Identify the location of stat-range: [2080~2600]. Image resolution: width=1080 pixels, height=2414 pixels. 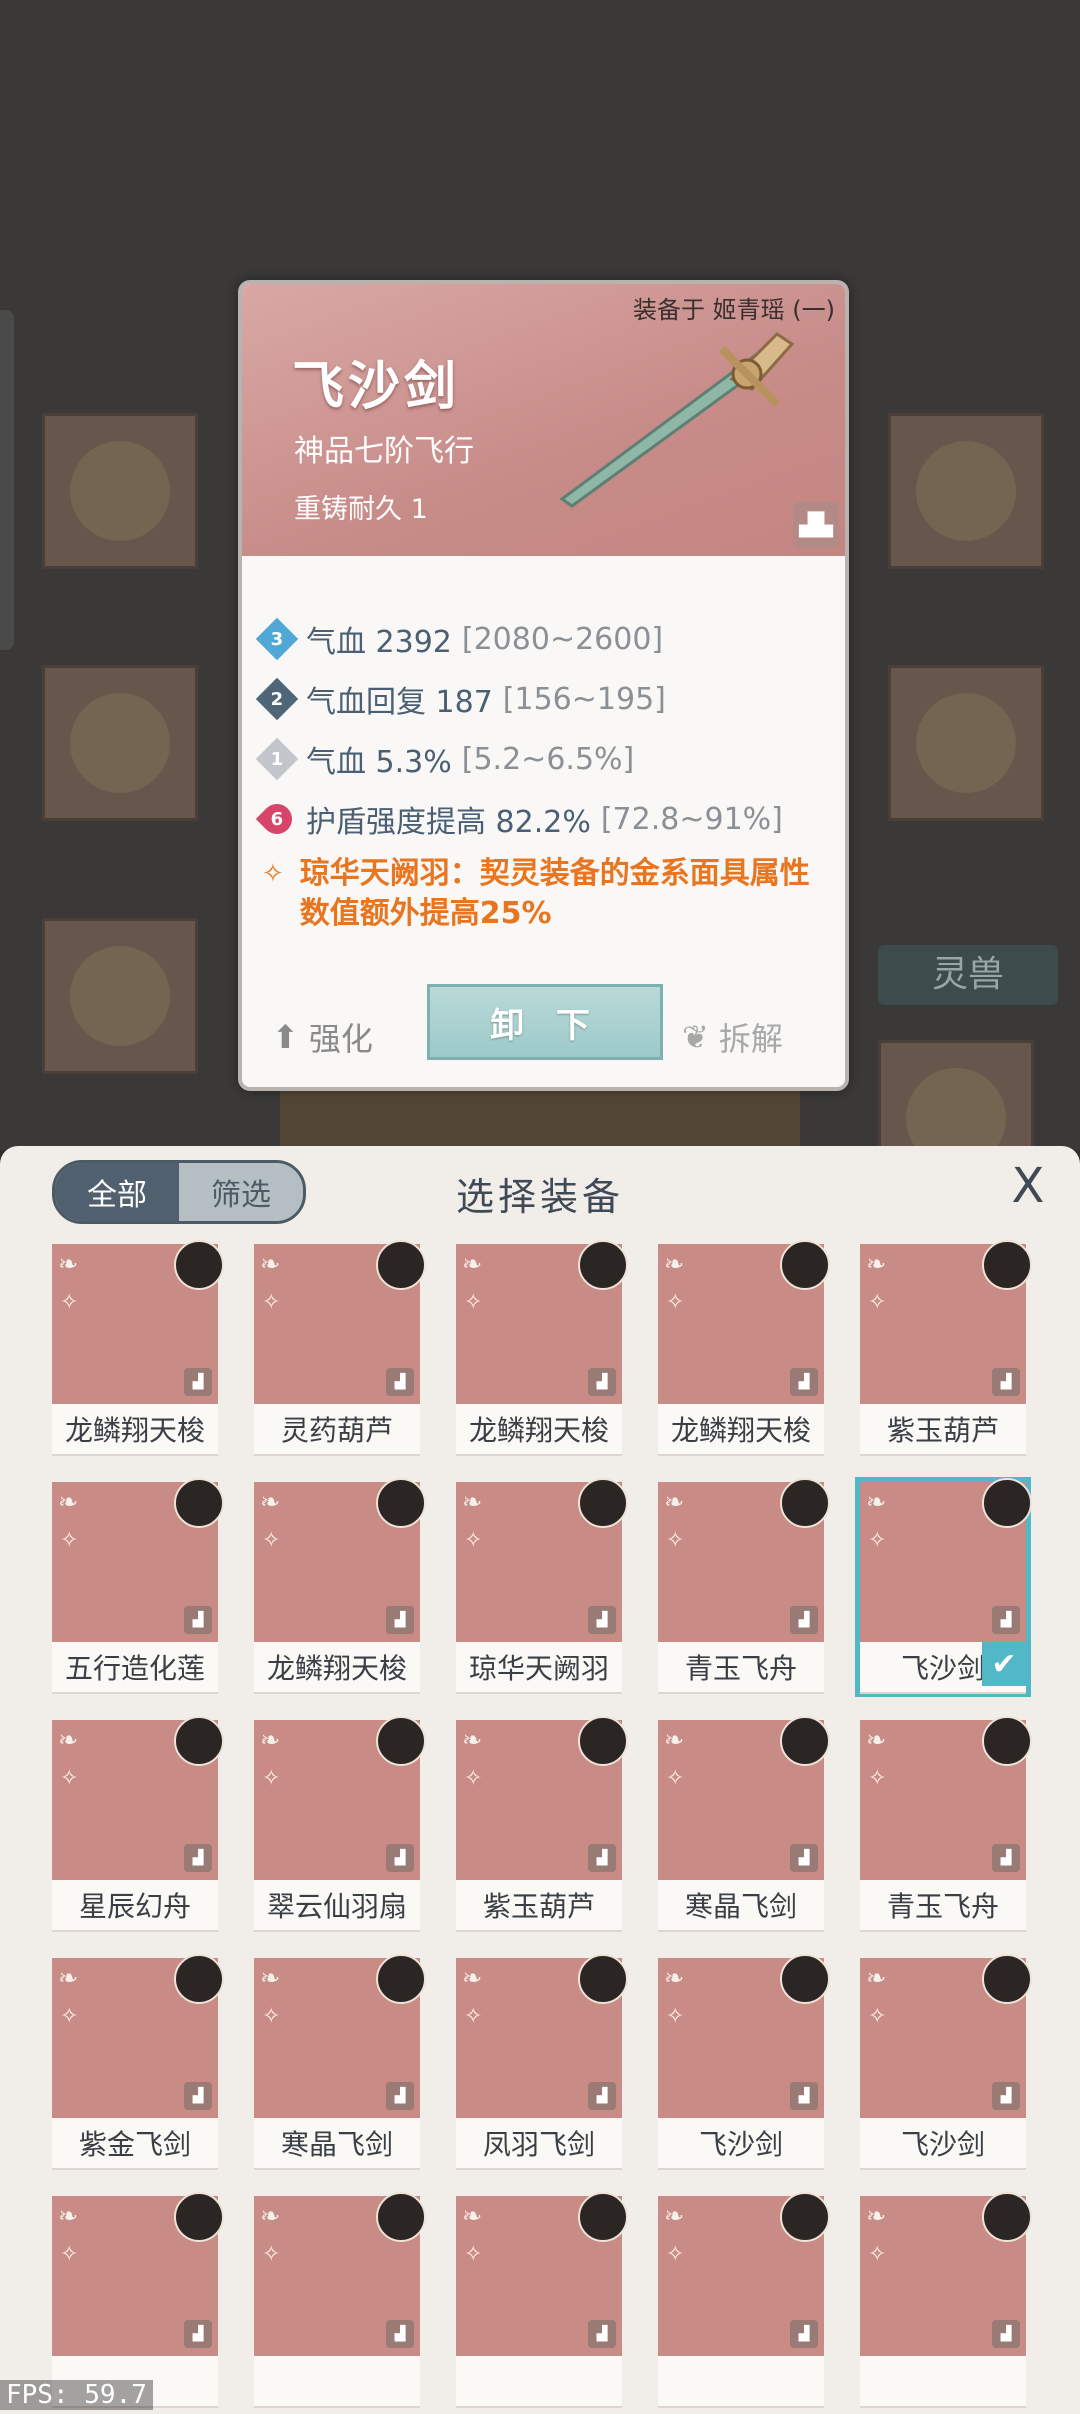
(562, 639).